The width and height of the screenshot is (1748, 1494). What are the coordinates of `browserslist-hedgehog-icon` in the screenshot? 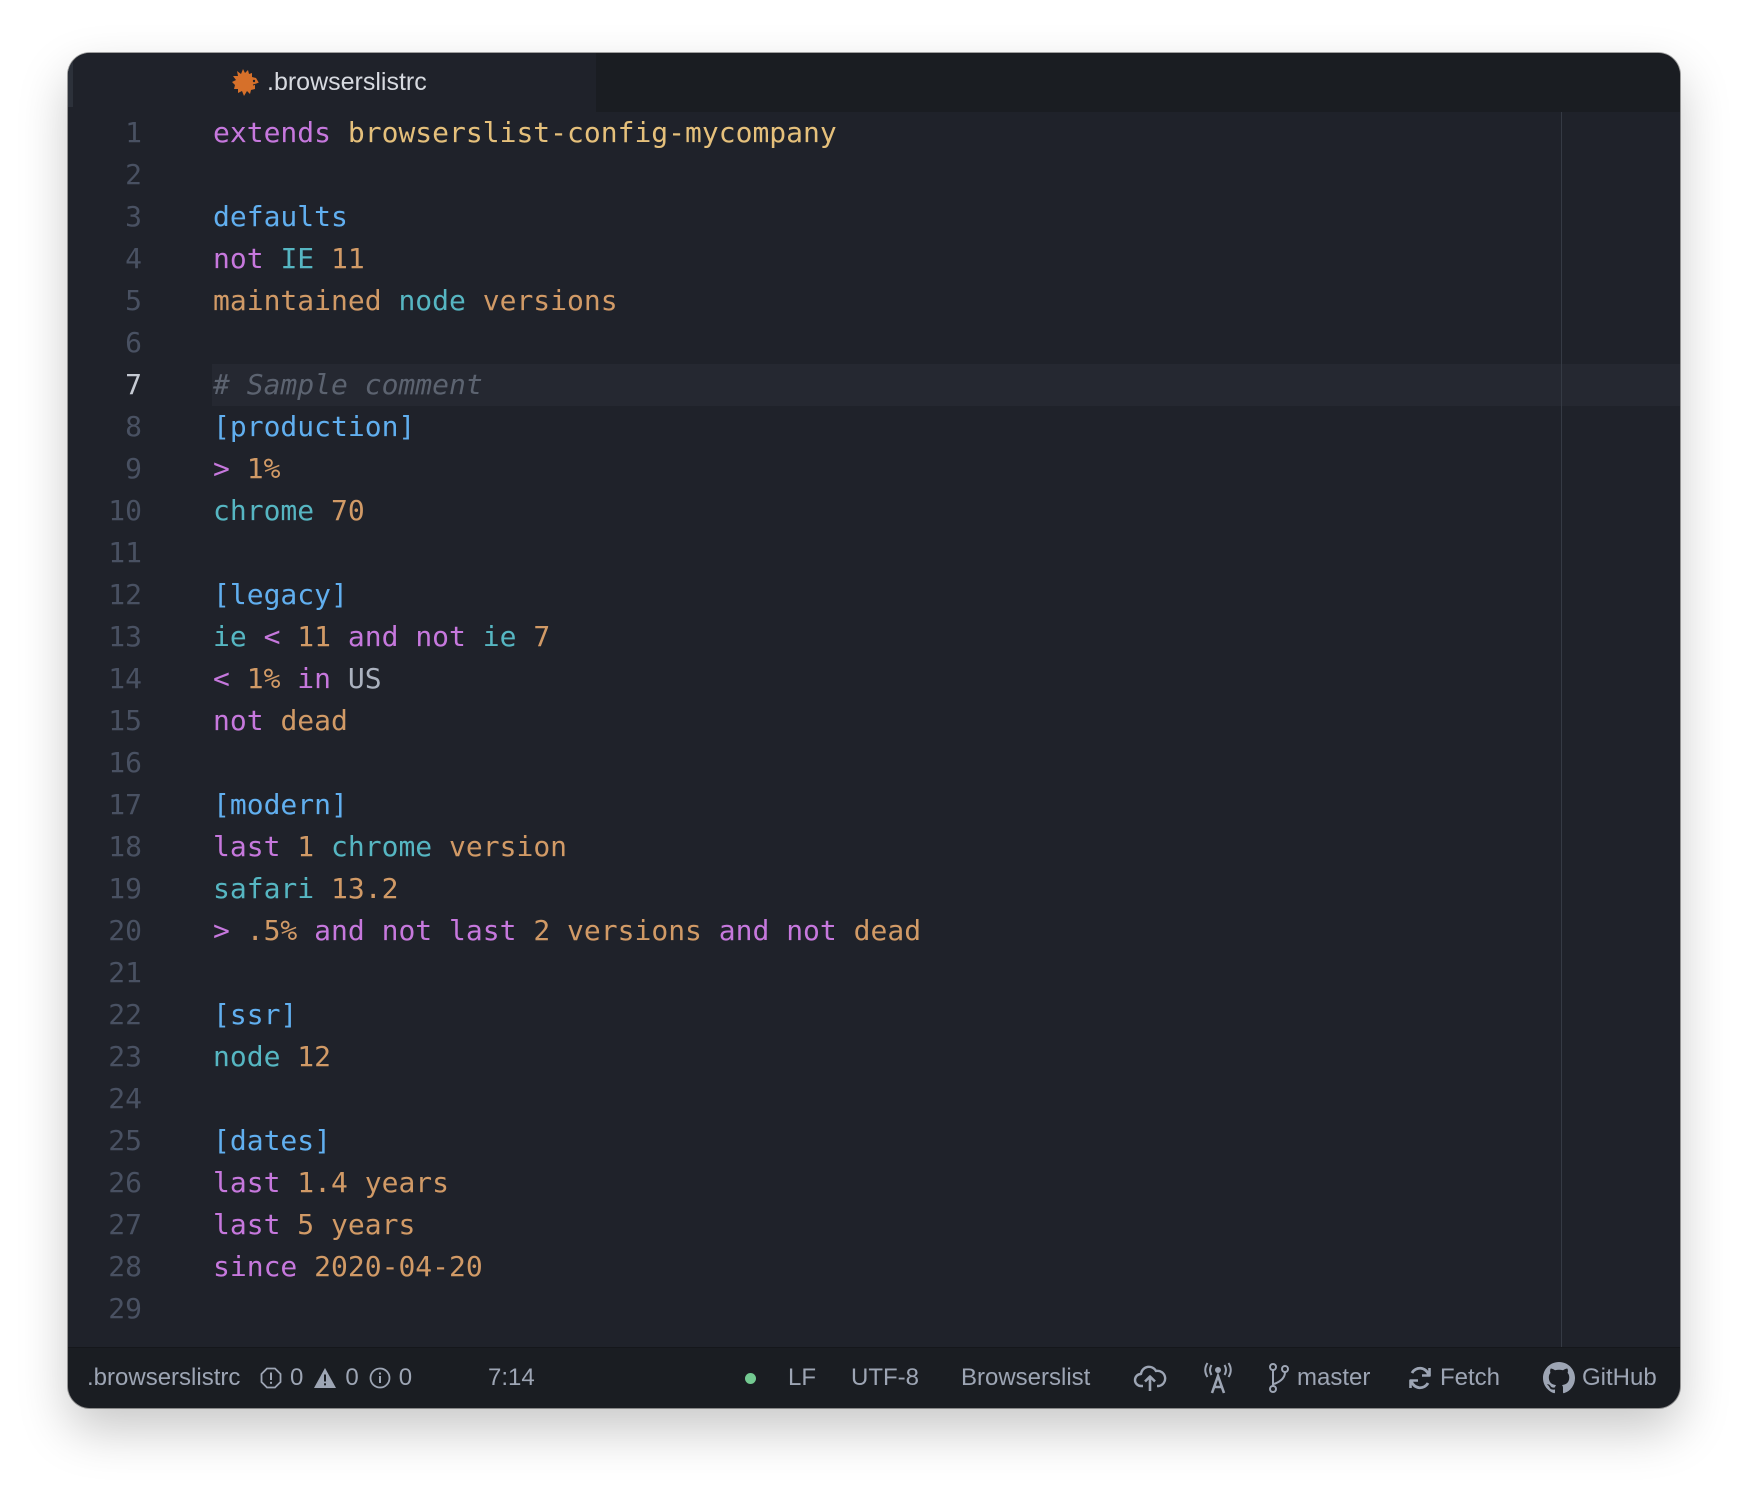 It's located at (246, 82).